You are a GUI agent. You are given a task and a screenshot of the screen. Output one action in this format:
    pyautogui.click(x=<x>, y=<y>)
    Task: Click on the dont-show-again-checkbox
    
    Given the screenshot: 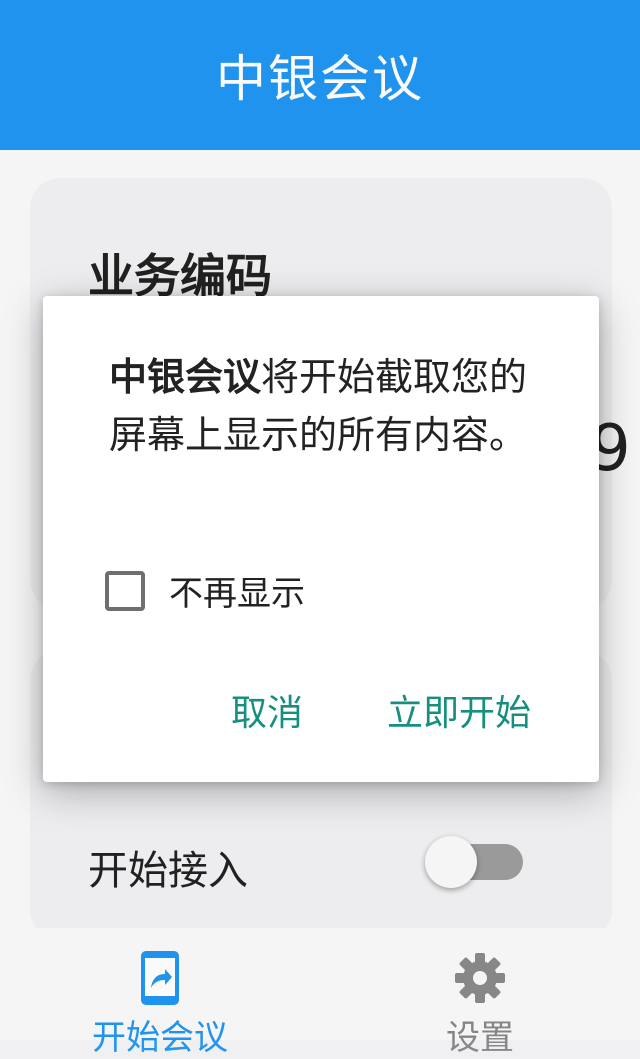 What is the action you would take?
    pyautogui.click(x=125, y=590)
    